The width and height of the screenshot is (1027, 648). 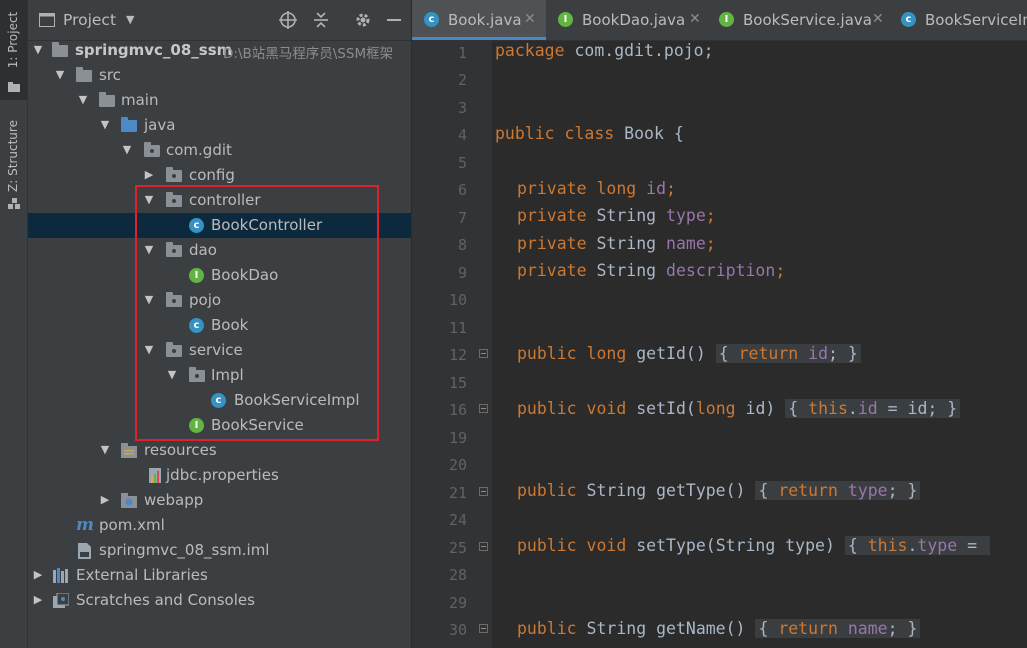 What do you see at coordinates (710, 243) in the screenshot?
I see `code-token: ;` at bounding box center [710, 243].